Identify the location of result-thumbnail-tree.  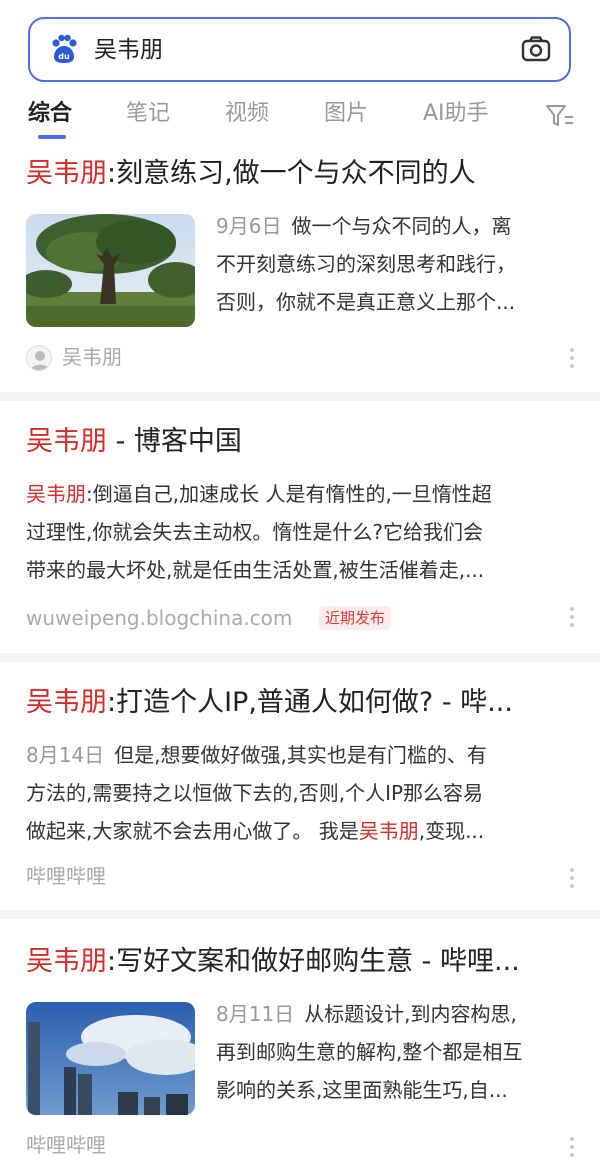
(110, 270).